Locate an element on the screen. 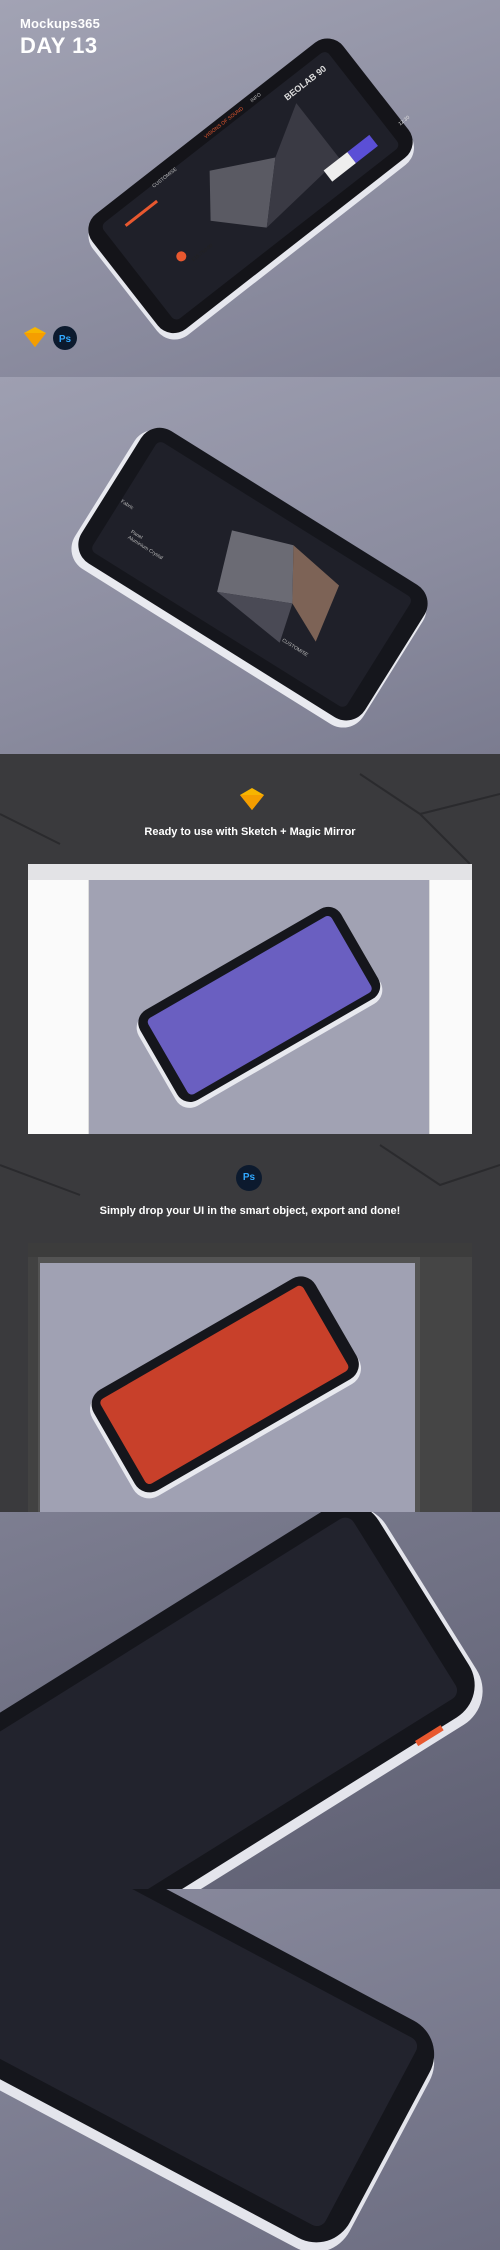 The height and width of the screenshot is (2250, 500). brand-block: Mockups365 DAY 13 is located at coordinates (60, 37).